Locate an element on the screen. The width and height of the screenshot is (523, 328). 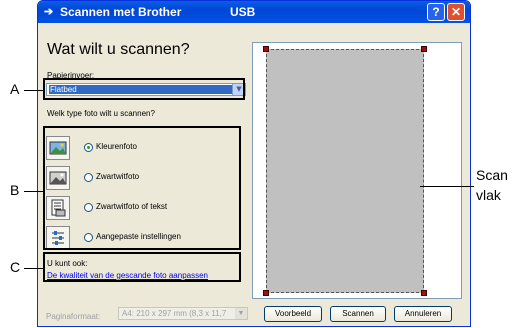
annotation-label-c: C is located at coordinates (15, 267).